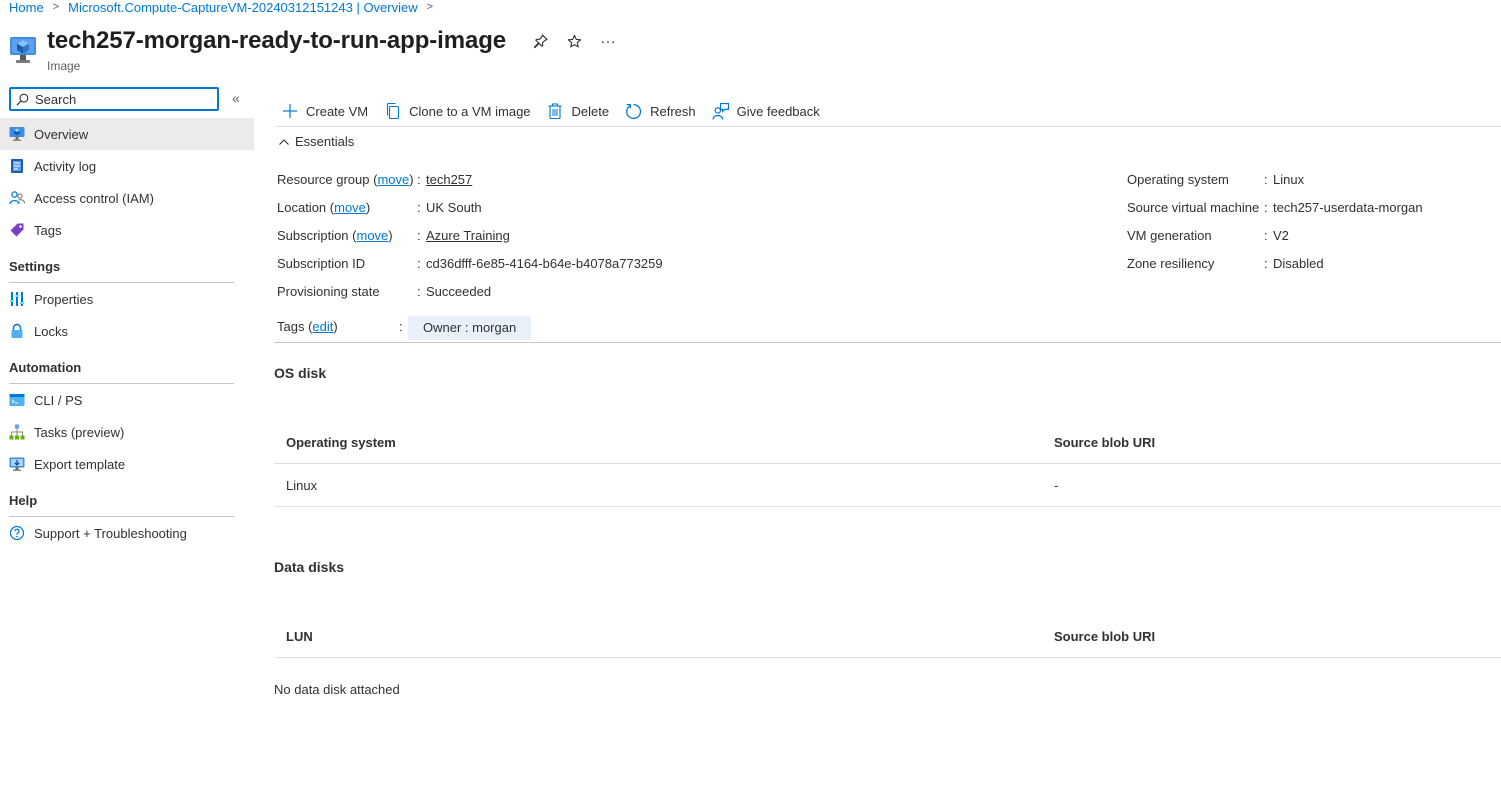 This screenshot has height=798, width=1501. What do you see at coordinates (127, 432) in the screenshot?
I see `sidebar-item-tasks: Tasks (preview)` at bounding box center [127, 432].